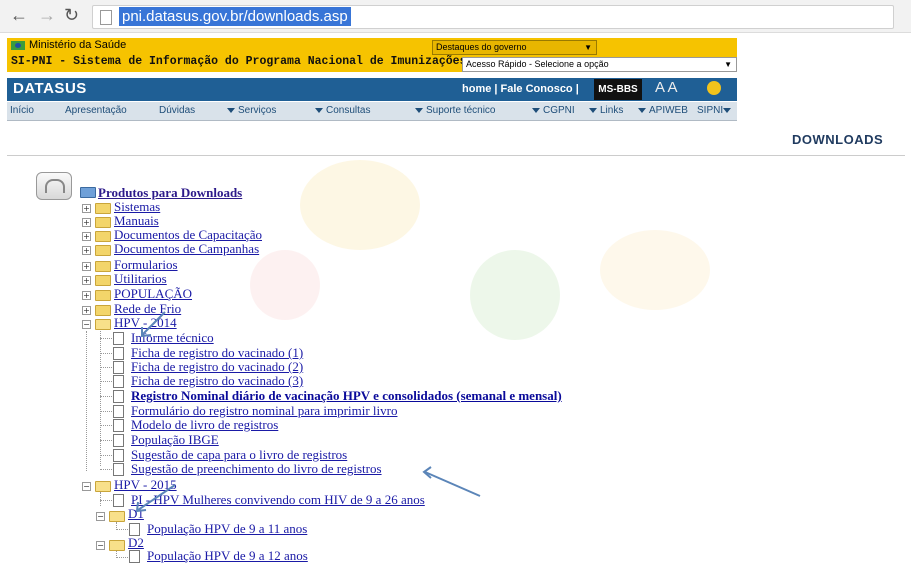 This screenshot has height=563, width=911. What do you see at coordinates (19, 15) in the screenshot?
I see `back-arrow-icon: ←` at bounding box center [19, 15].